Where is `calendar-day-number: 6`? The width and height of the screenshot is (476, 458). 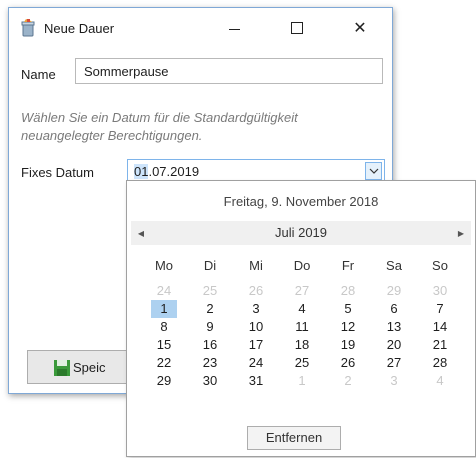 calendar-day-number: 6 is located at coordinates (394, 308).